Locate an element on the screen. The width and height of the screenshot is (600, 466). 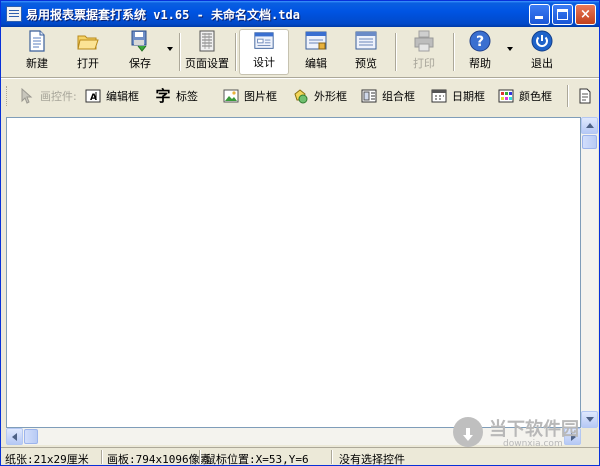
title-bar: 易用报表票据套打系统 v1.65 - 未命名文档.tda × is located at coordinates (300, 14).